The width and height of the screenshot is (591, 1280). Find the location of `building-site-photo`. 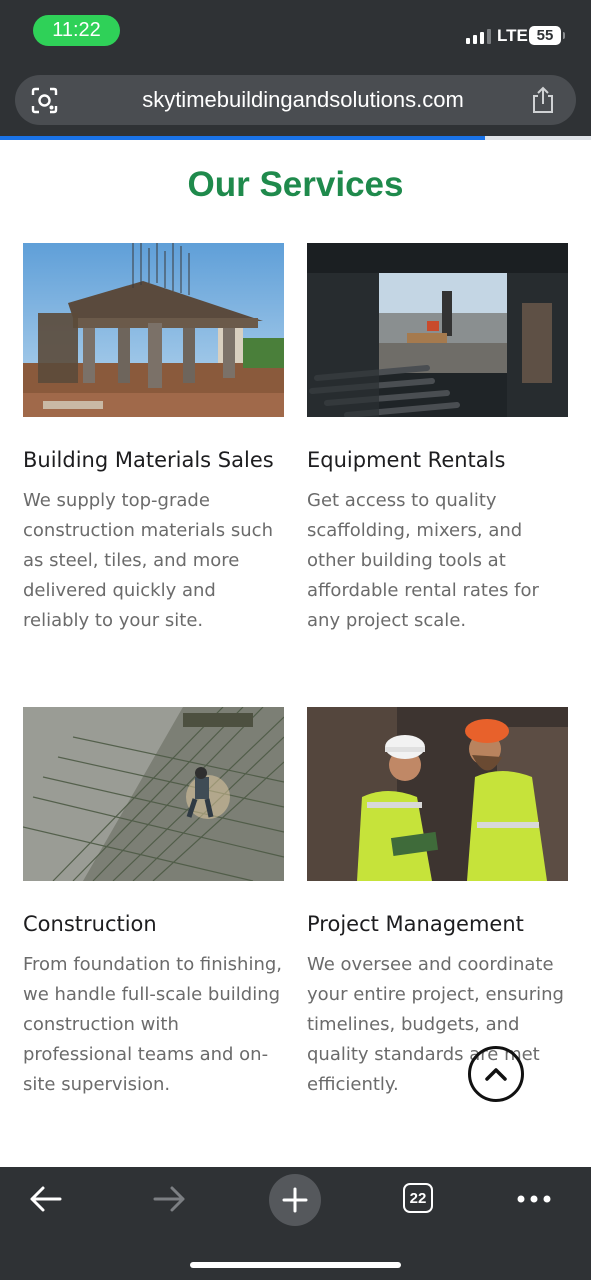

building-site-photo is located at coordinates (153, 330).